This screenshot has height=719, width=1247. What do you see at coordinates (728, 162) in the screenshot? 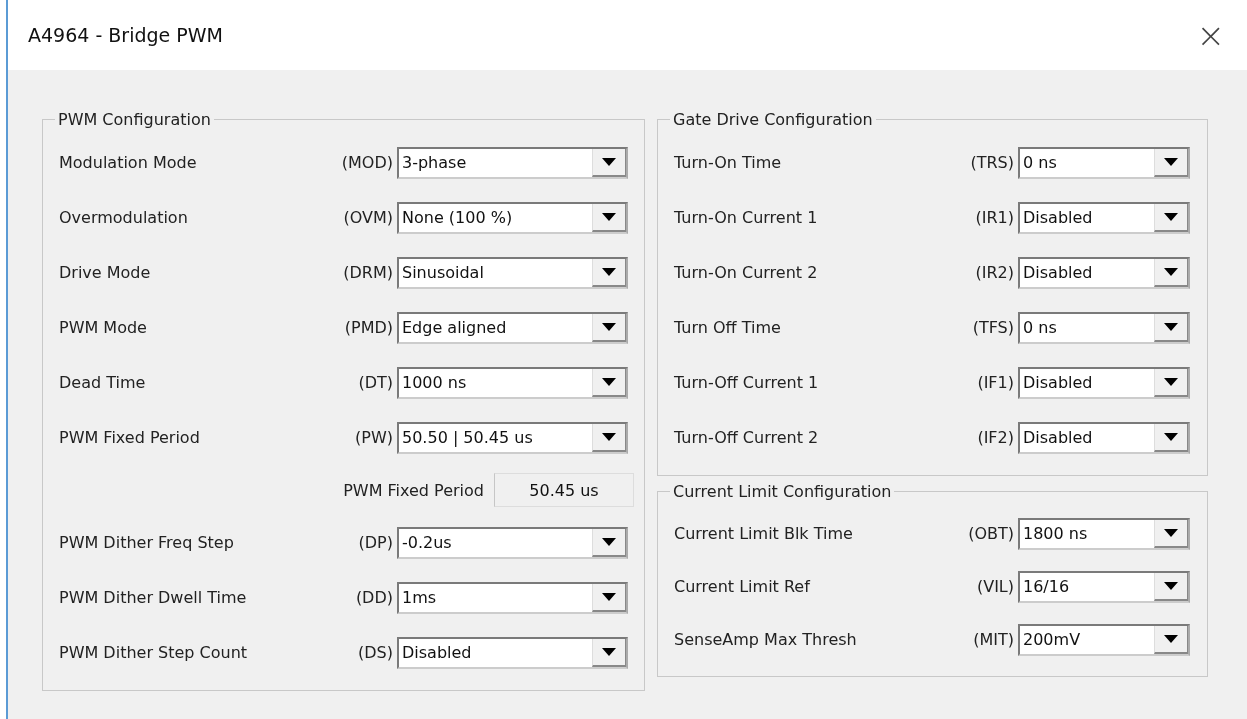
I see `field-label: Turn-On Time` at bounding box center [728, 162].